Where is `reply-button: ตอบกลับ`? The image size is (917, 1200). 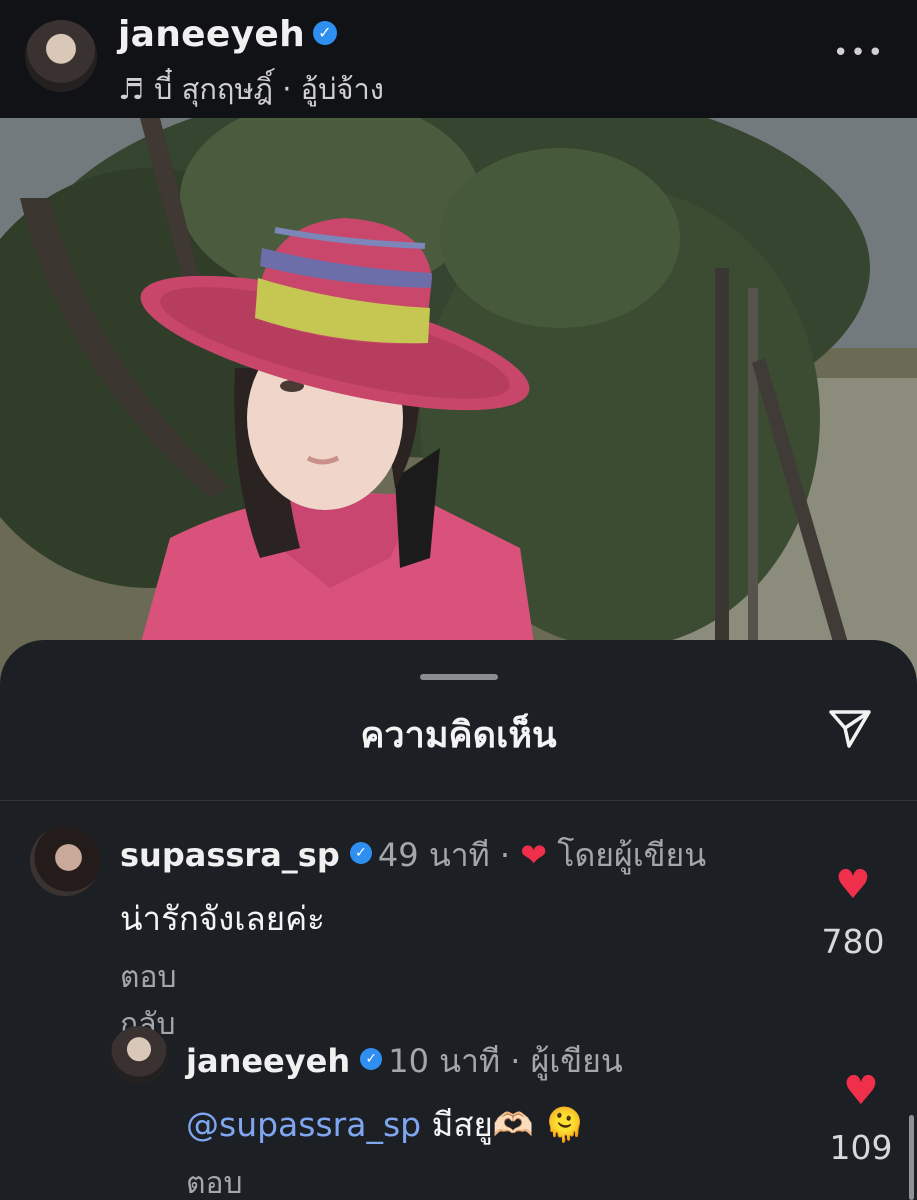
reply-button: ตอบกลับ is located at coordinates (214, 1180).